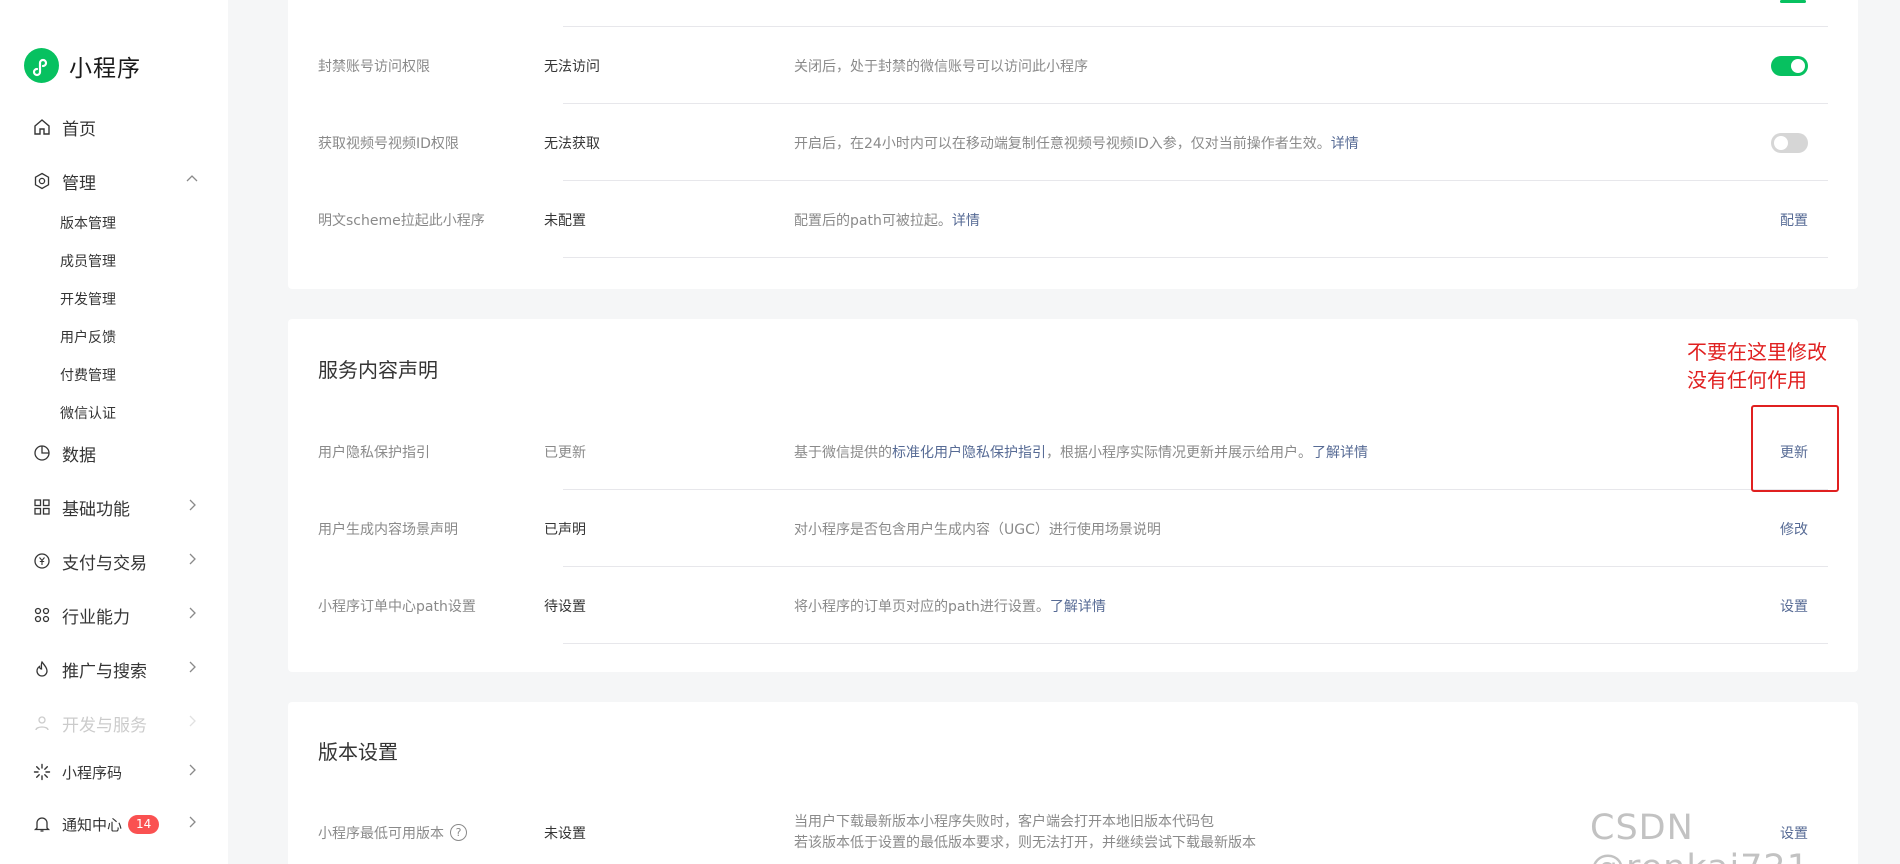 The image size is (1900, 864). Describe the element at coordinates (1794, 220) in the screenshot. I see `configure-button: 配置` at that location.